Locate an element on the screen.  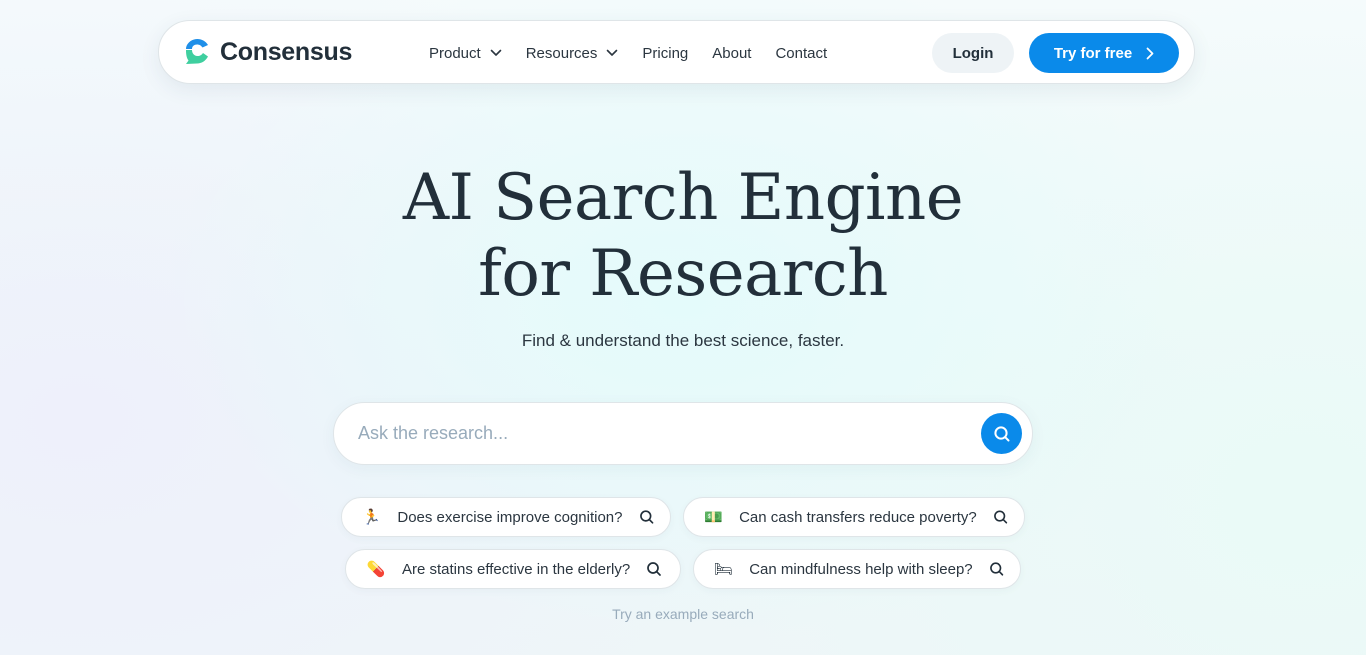
pill-icon: 💊 is located at coordinates (376, 569).